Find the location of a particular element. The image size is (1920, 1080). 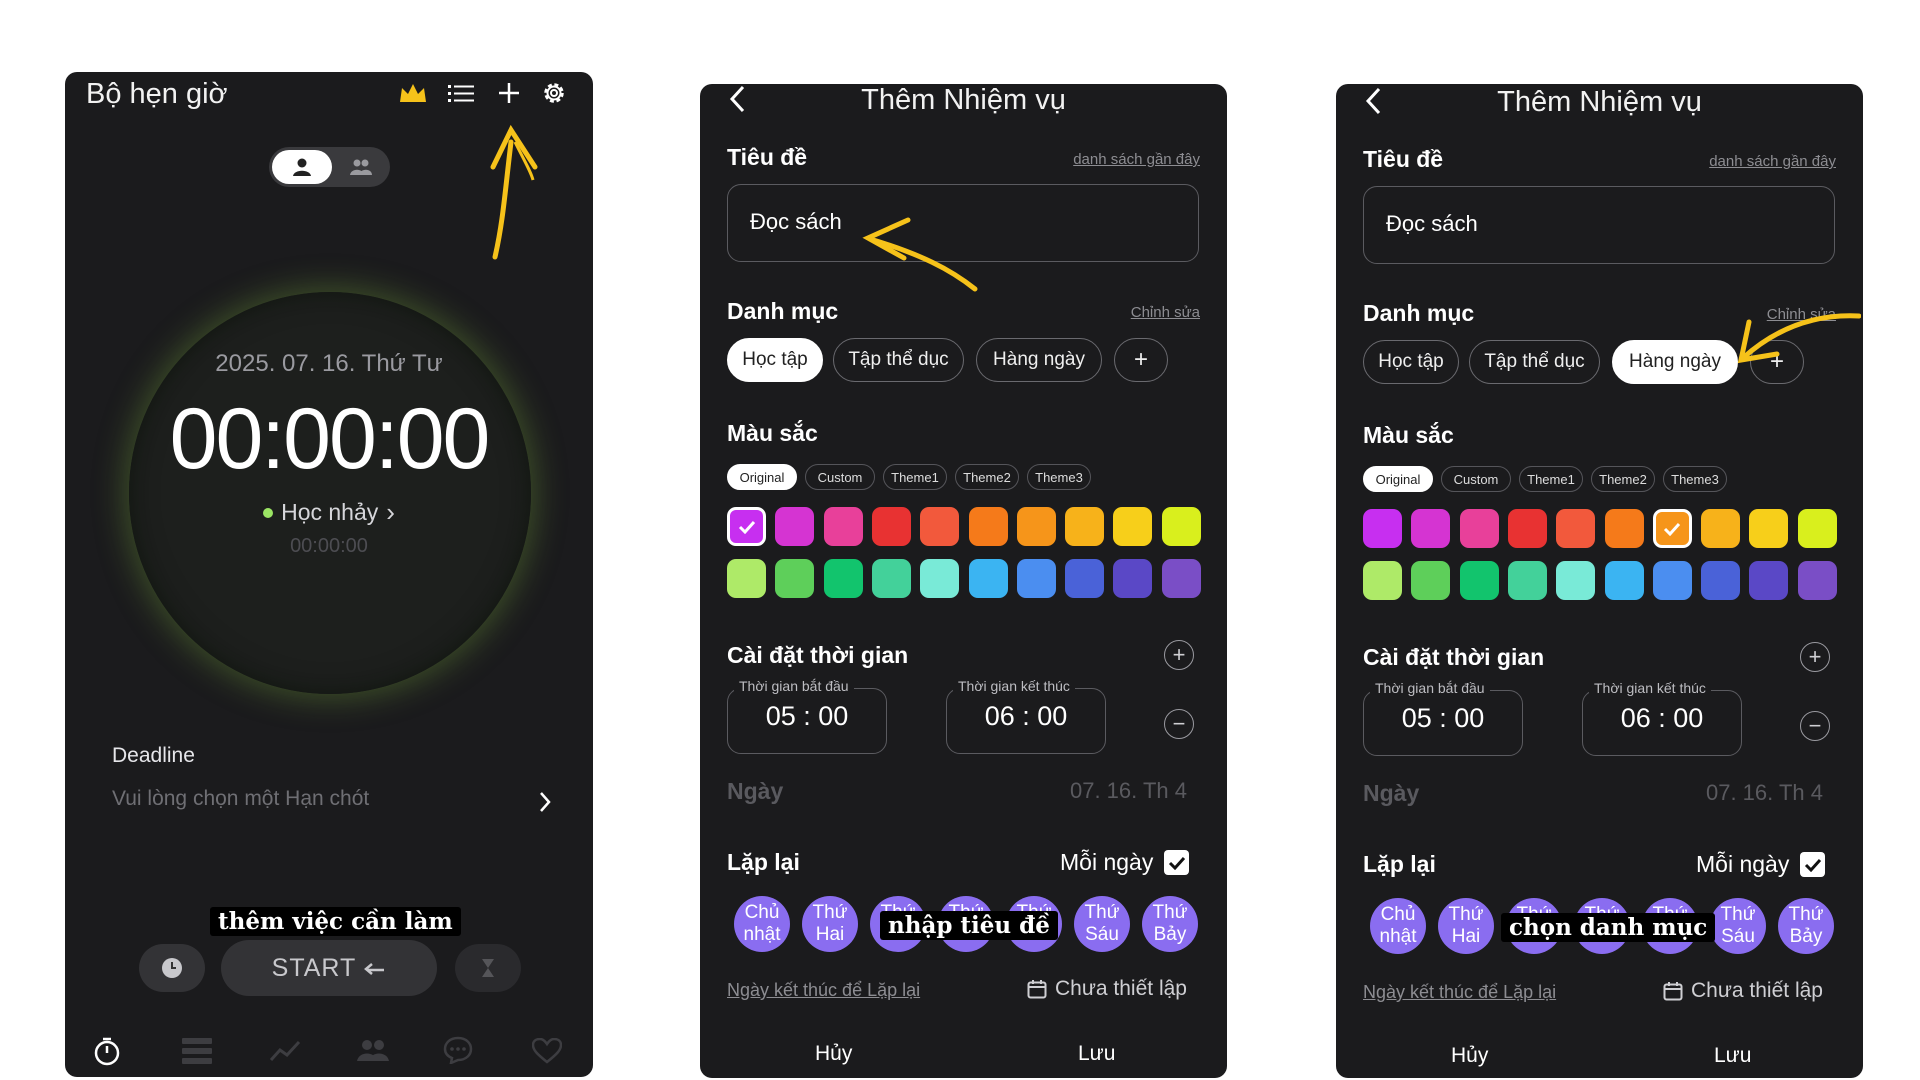

add-category-button: + is located at coordinates (1141, 360).